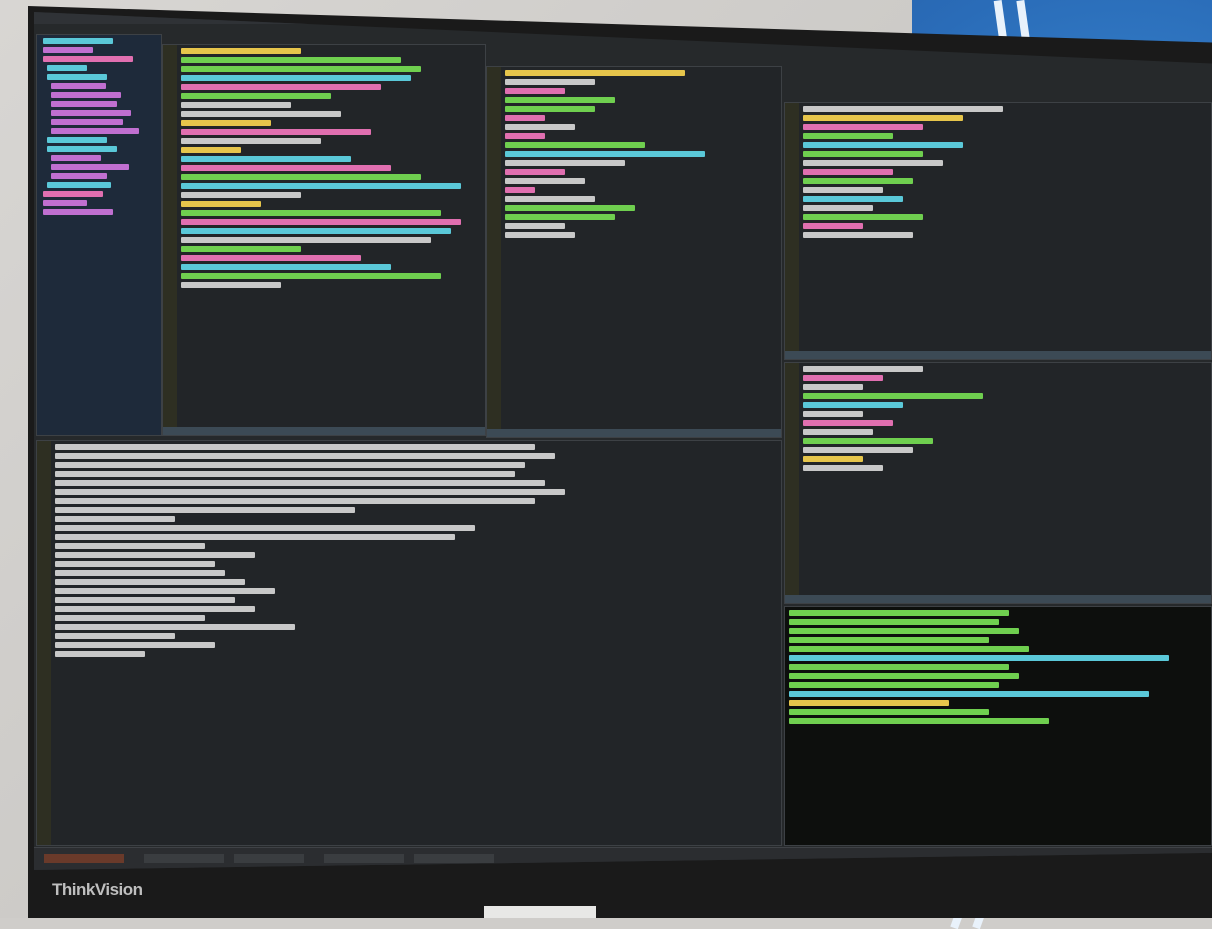 Image resolution: width=1212 pixels, height=929 pixels. I want to click on terminal-pane, so click(998, 726).